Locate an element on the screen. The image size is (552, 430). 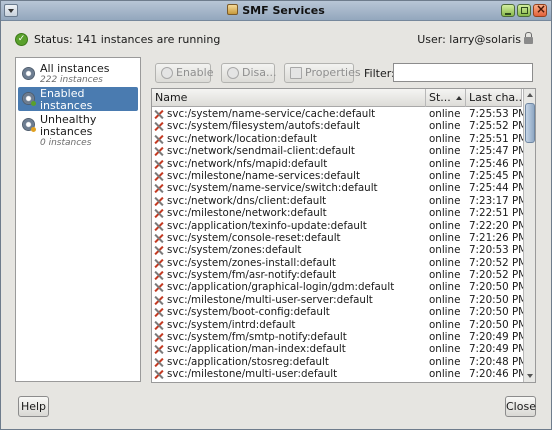
status-ok-icon: ✓ is located at coordinates (21, 39).